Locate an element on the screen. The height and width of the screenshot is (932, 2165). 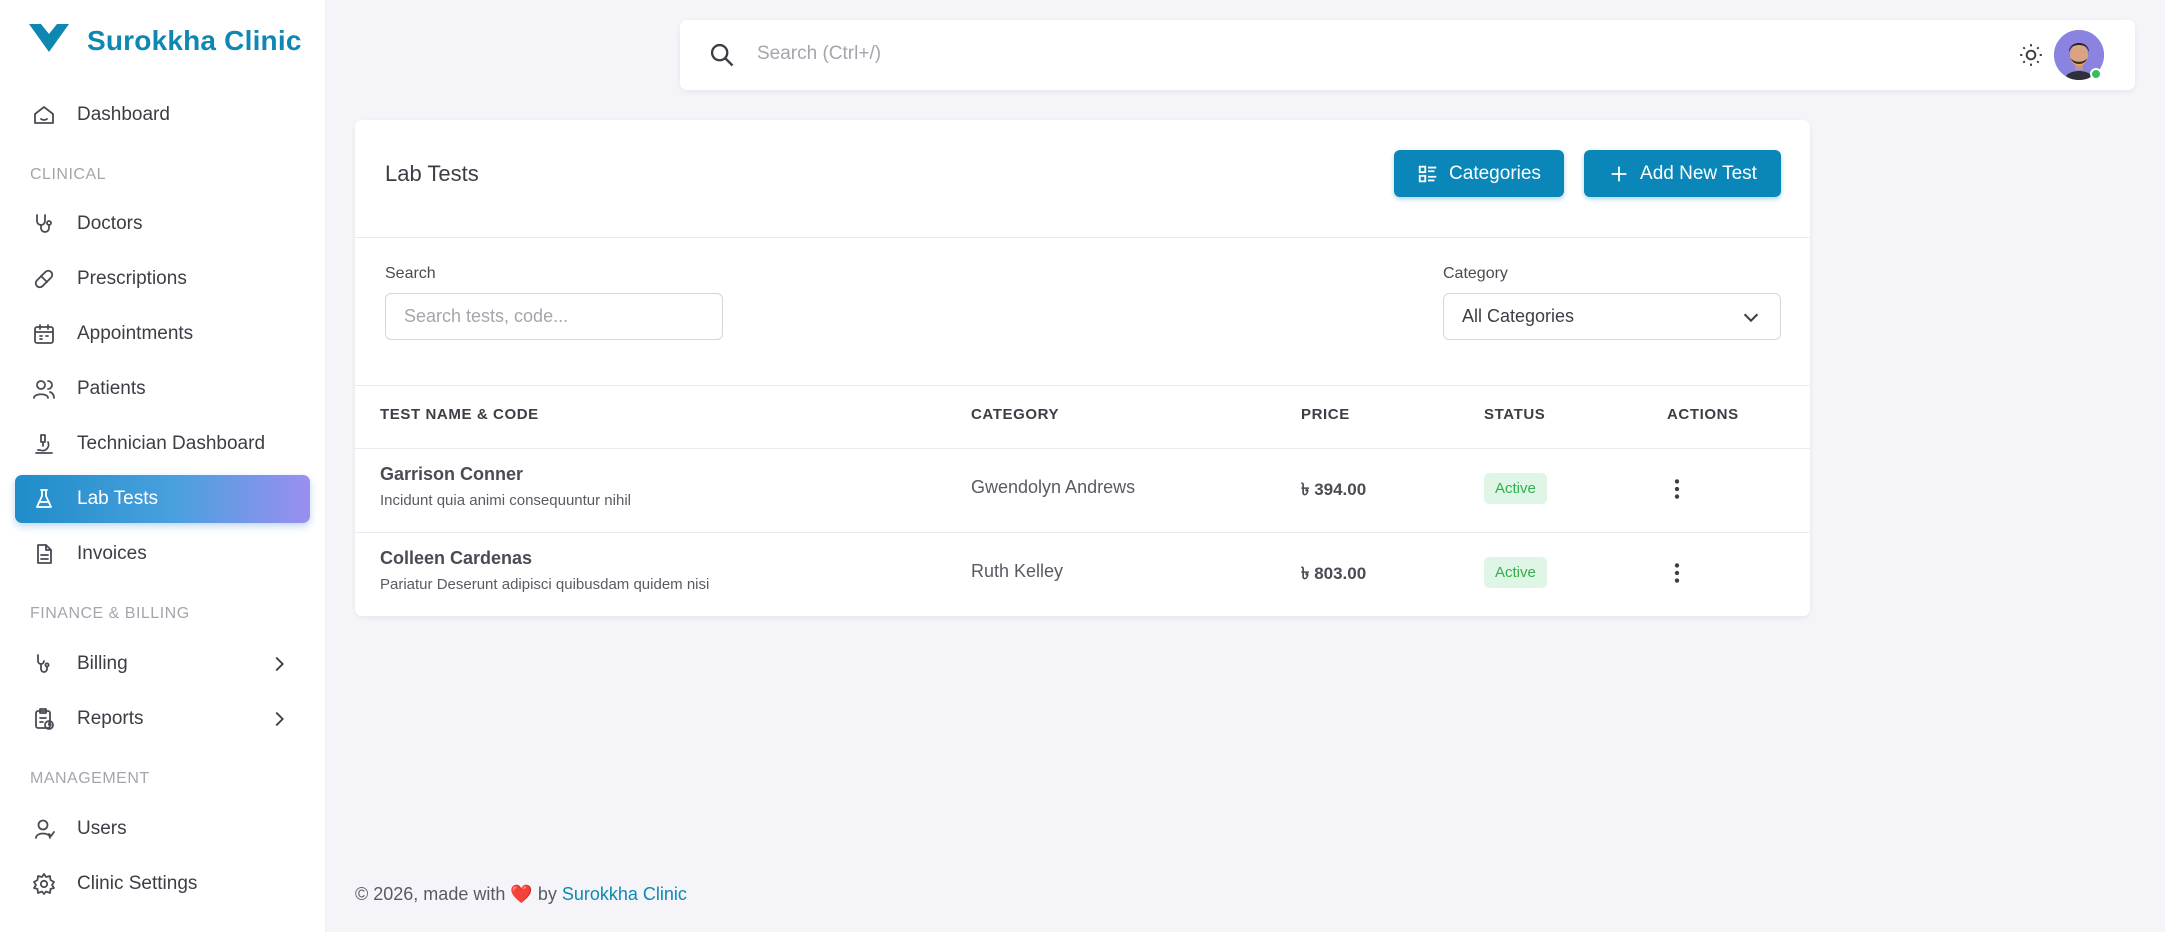
flask-icon is located at coordinates (44, 499).